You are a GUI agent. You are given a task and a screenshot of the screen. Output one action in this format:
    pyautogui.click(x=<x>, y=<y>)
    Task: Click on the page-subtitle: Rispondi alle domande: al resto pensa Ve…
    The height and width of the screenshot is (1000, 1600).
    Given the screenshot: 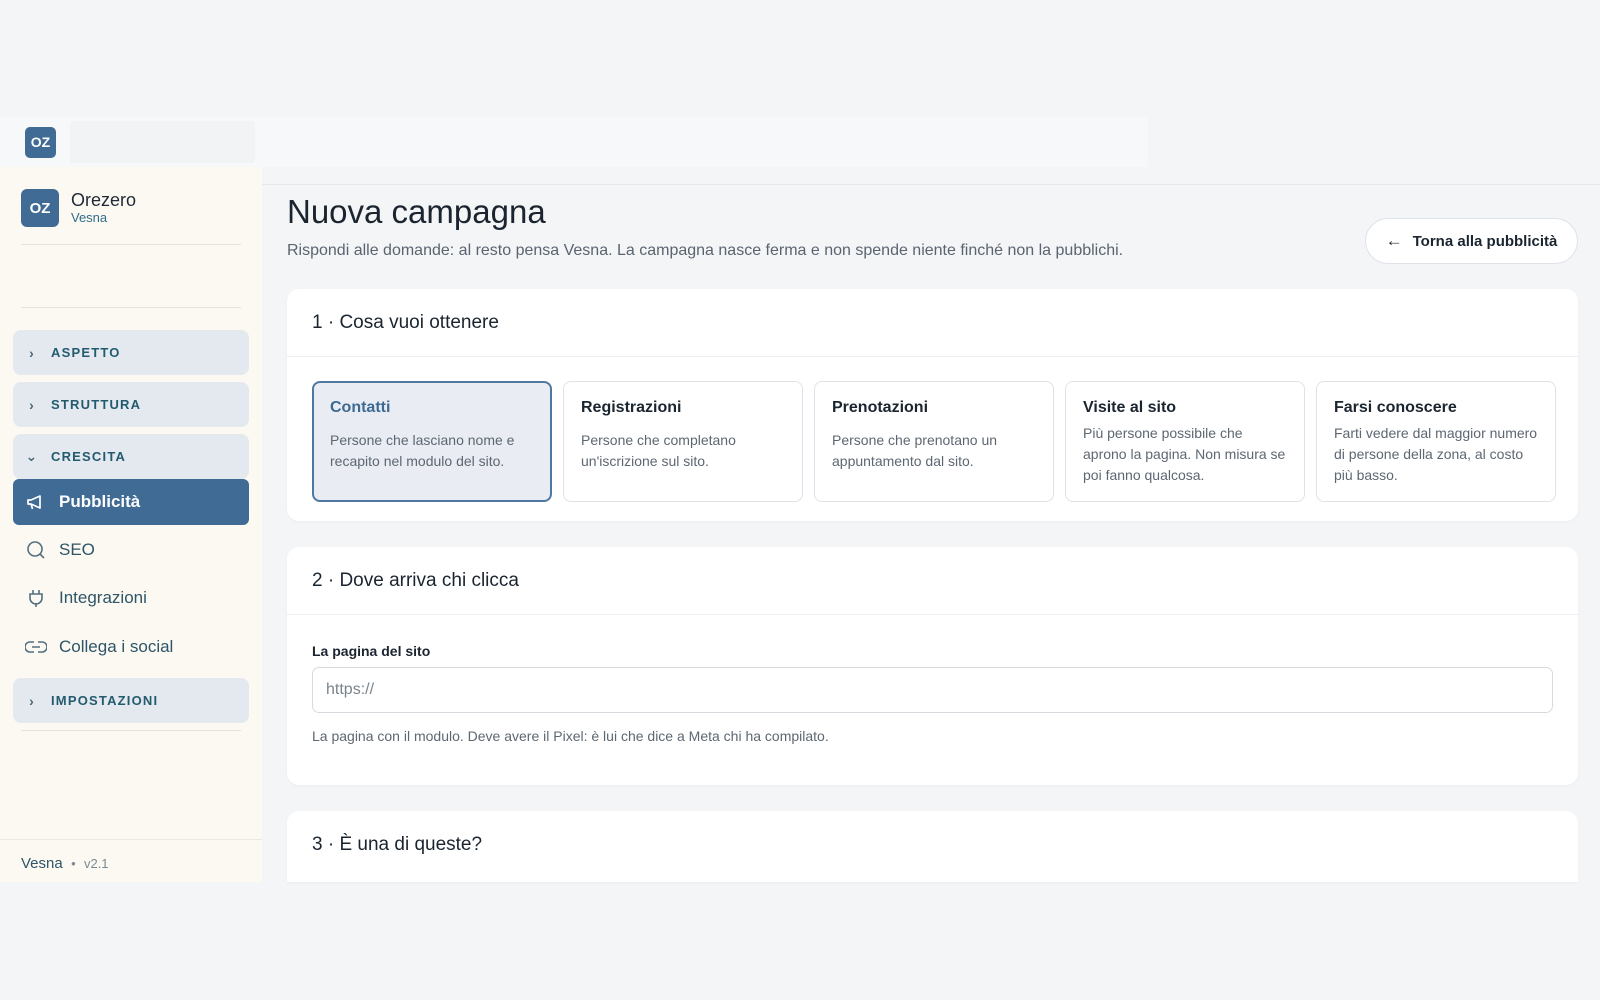 What is the action you would take?
    pyautogui.click(x=705, y=250)
    